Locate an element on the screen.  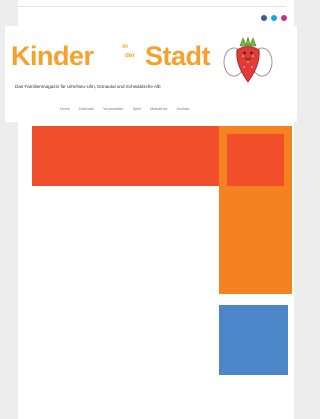
nav-item-spiel: Spiel is located at coordinates (137, 109).